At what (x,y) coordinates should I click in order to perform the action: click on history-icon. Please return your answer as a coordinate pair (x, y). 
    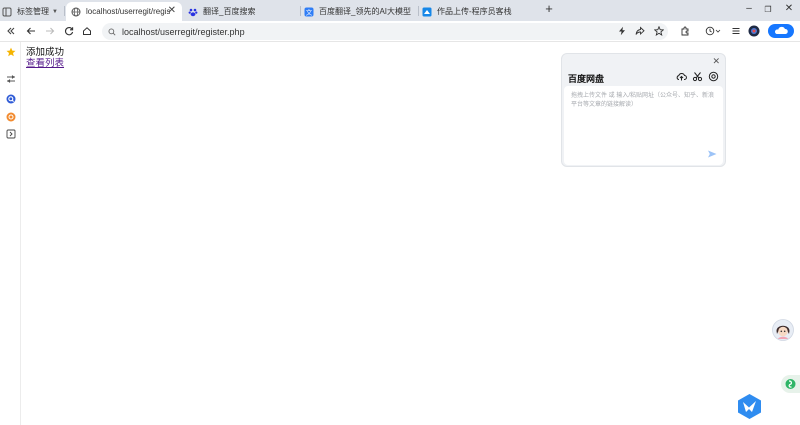
    Looking at the image, I should click on (713, 31).